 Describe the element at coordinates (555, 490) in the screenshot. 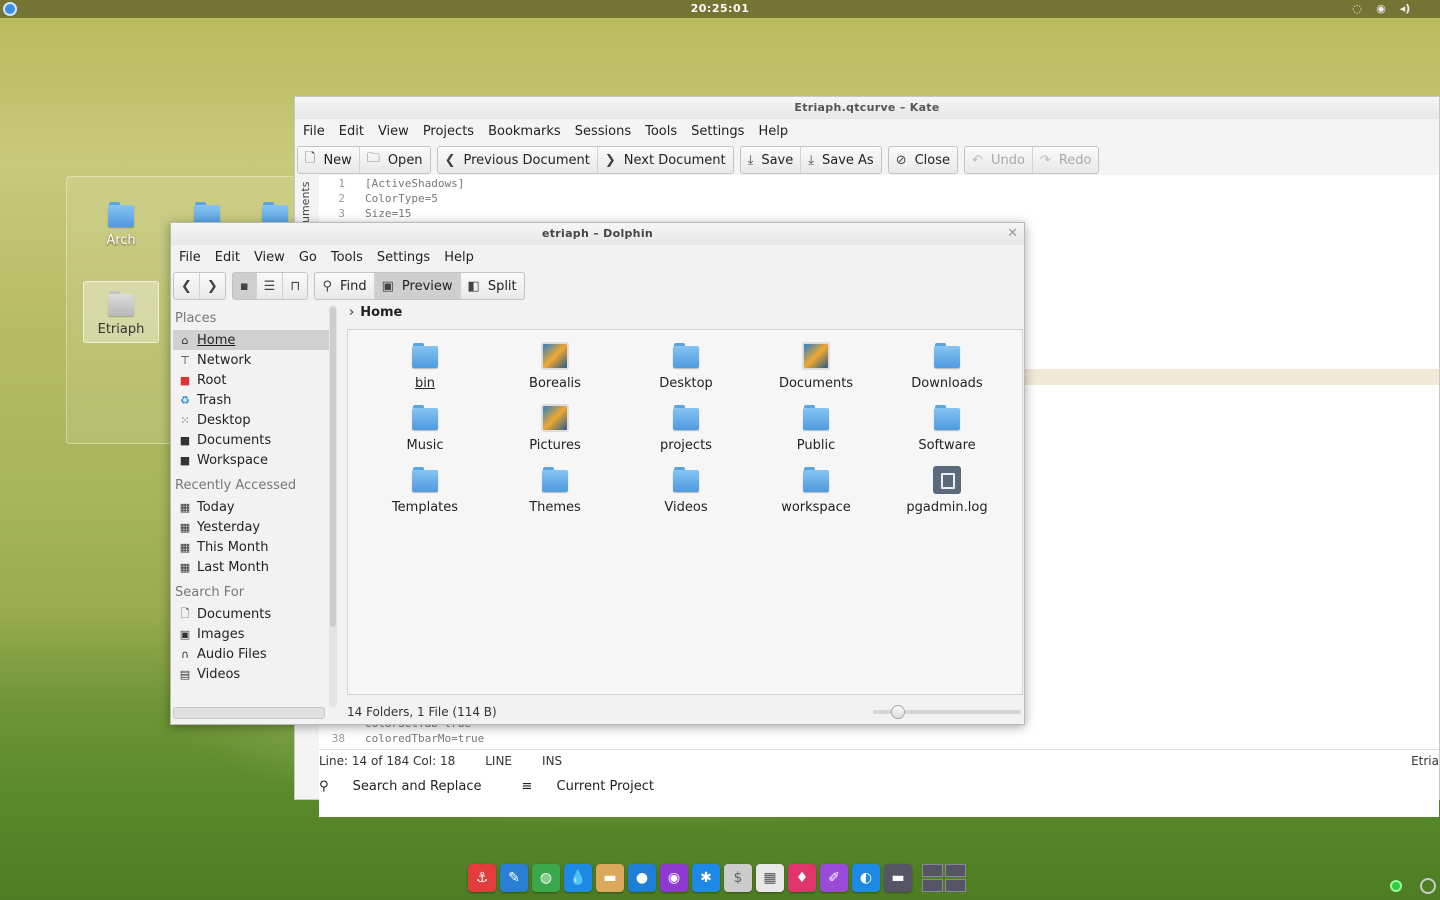

I see `file-item-themes: Themes` at that location.